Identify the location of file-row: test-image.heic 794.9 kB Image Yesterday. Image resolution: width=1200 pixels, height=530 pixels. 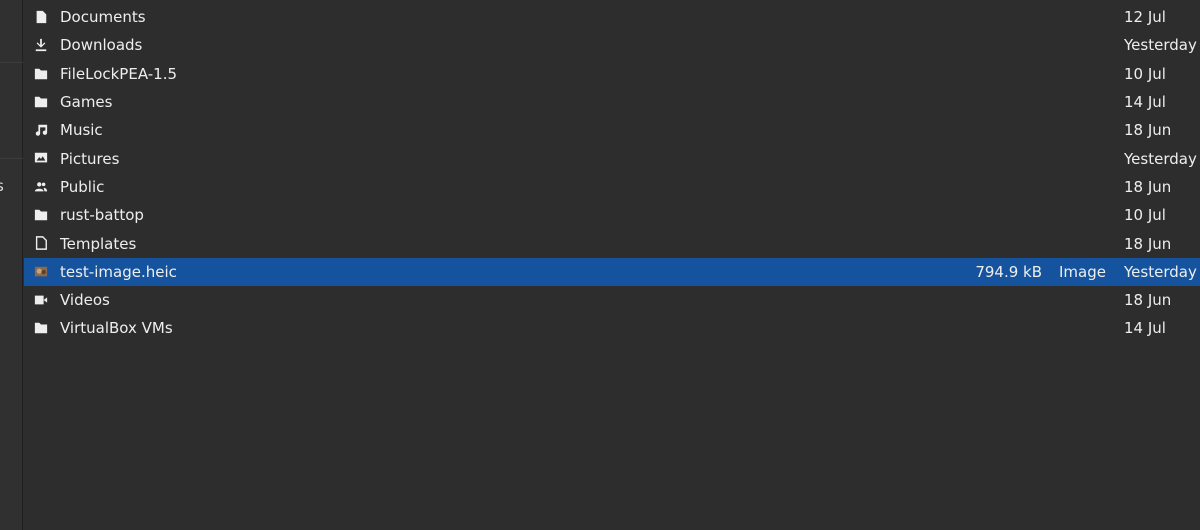
(612, 271).